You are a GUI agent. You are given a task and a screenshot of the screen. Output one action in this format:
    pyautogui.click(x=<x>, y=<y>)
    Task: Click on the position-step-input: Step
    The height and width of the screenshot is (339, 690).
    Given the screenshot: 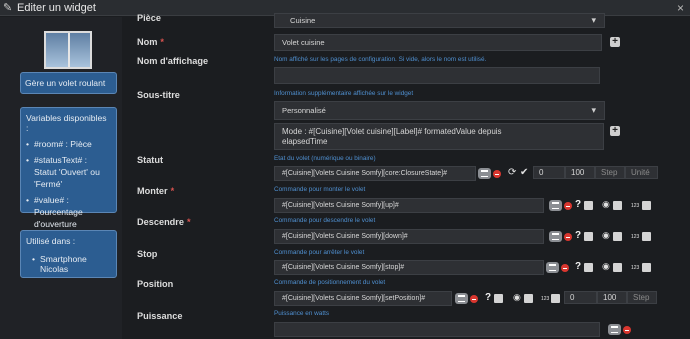 What is the action you would take?
    pyautogui.click(x=642, y=297)
    